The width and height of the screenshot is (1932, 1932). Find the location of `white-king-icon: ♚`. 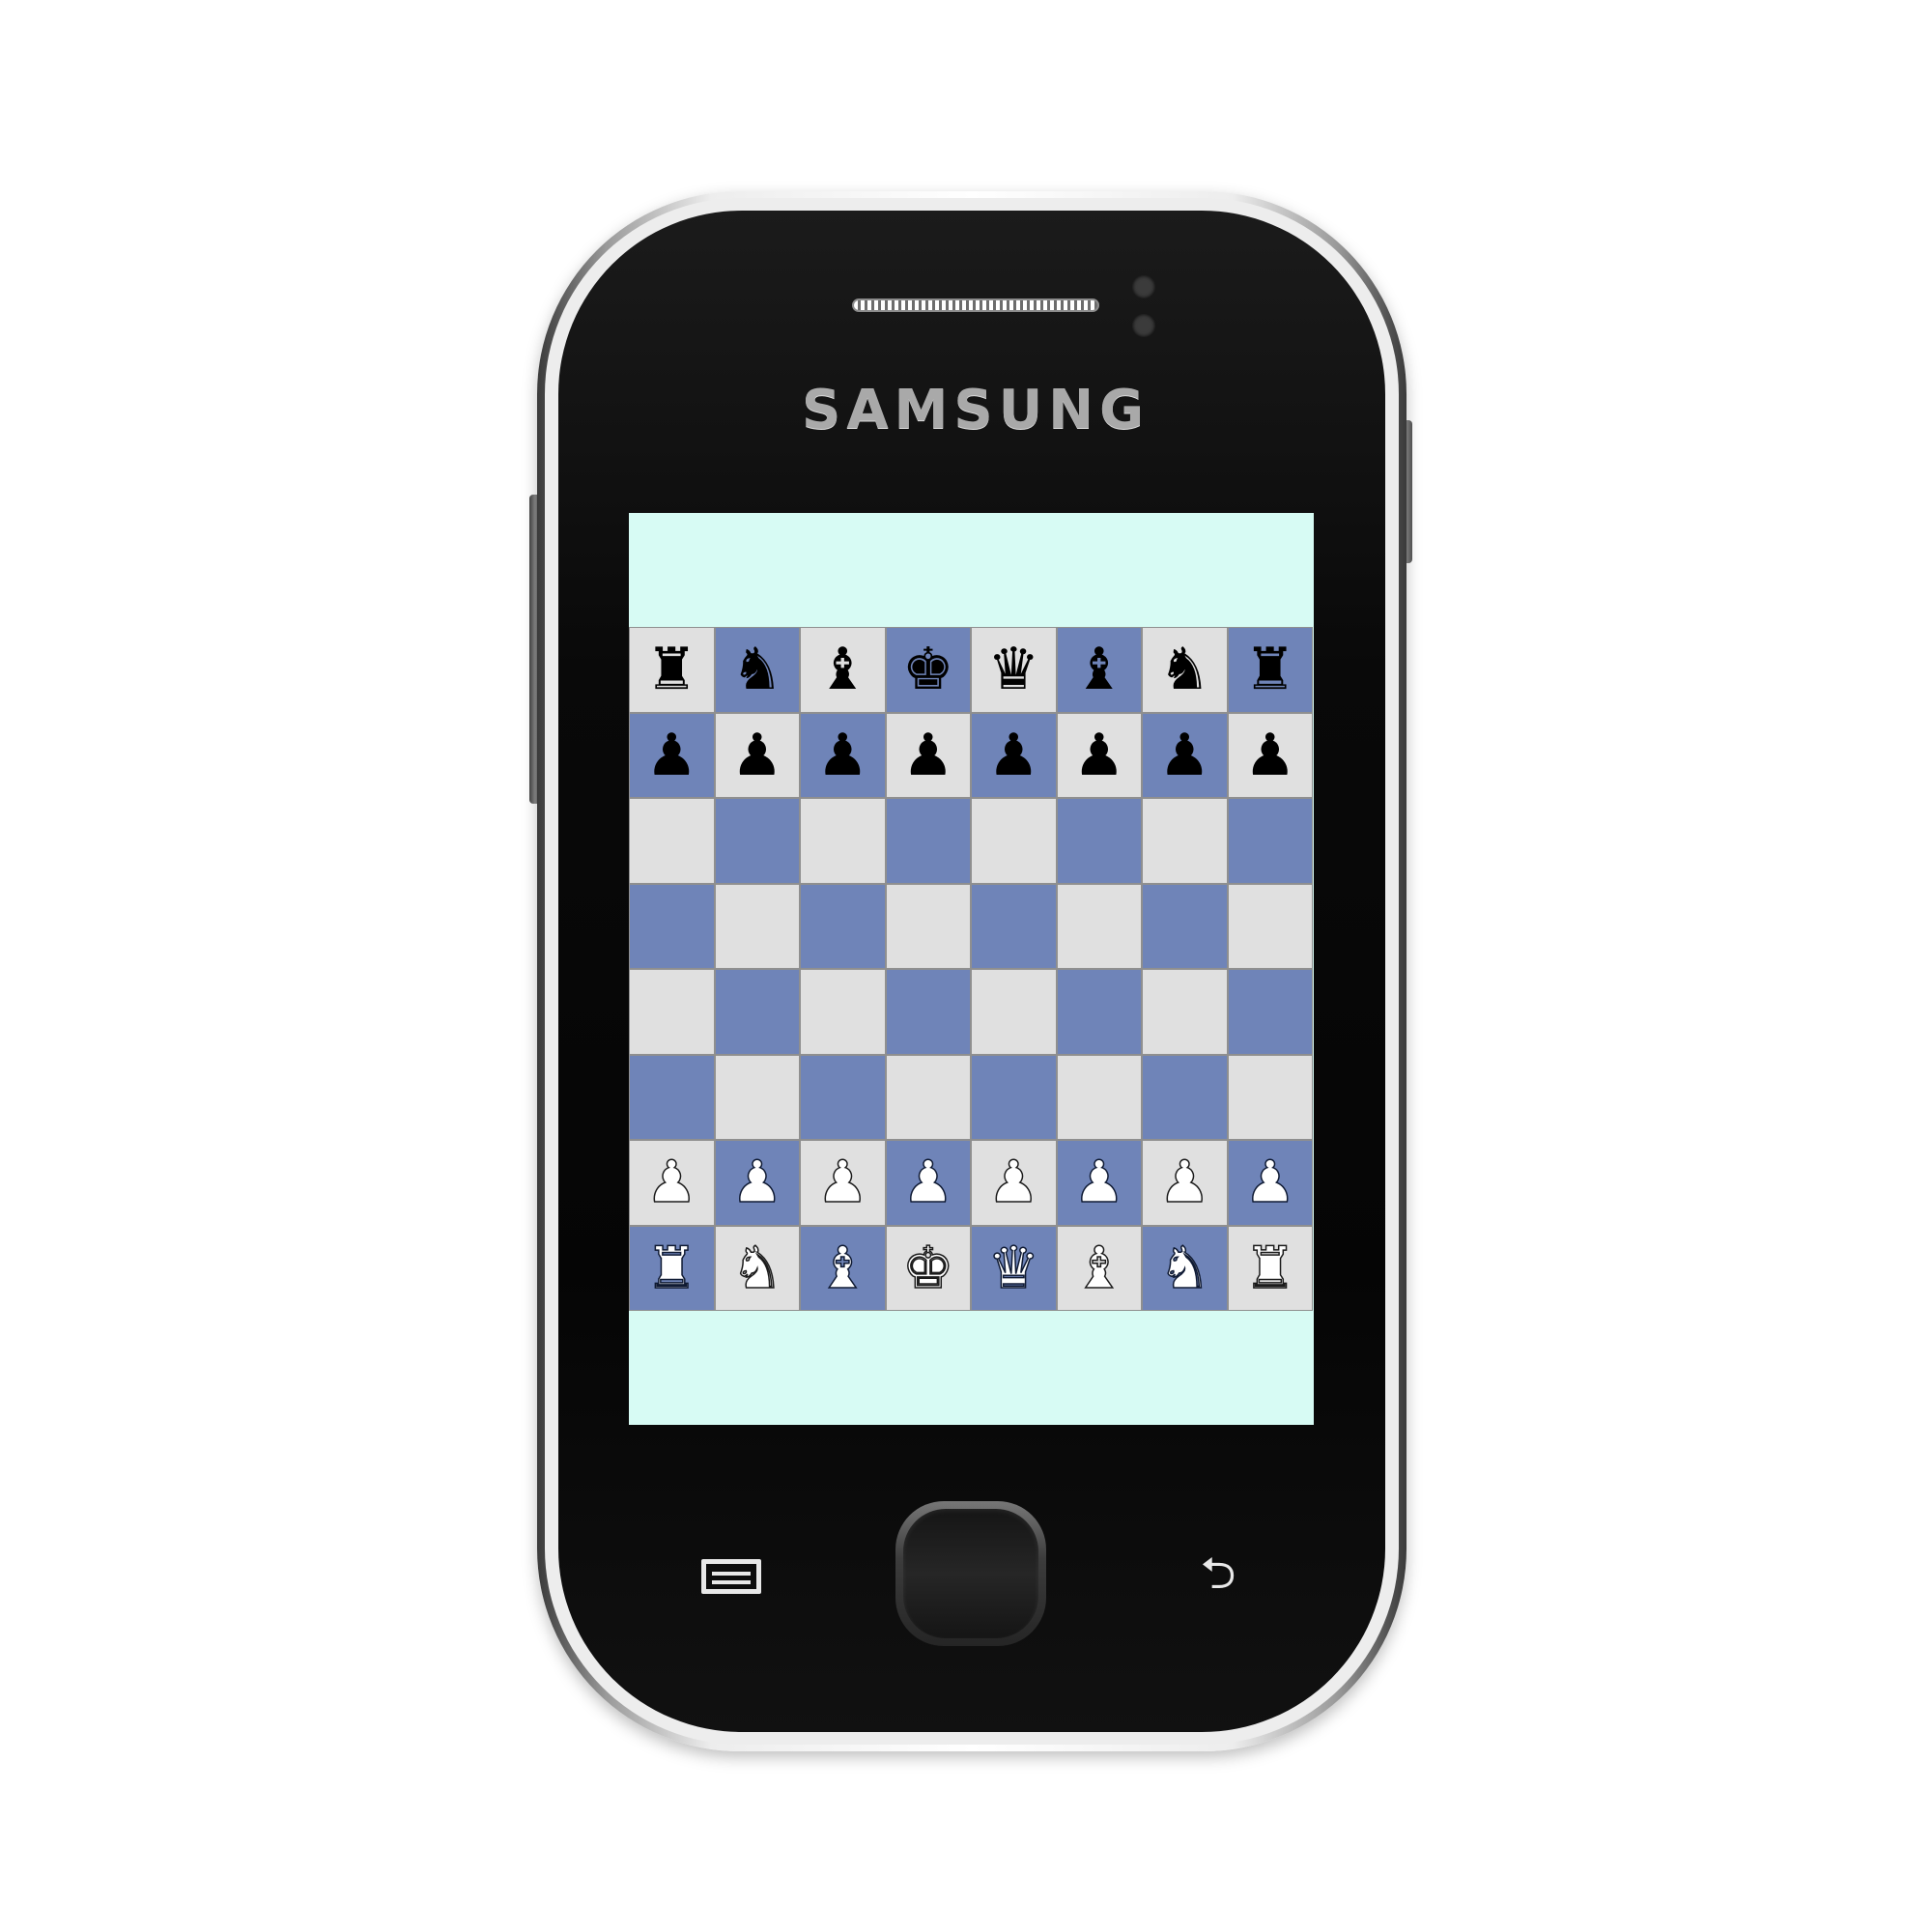

white-king-icon: ♚ is located at coordinates (927, 1268).